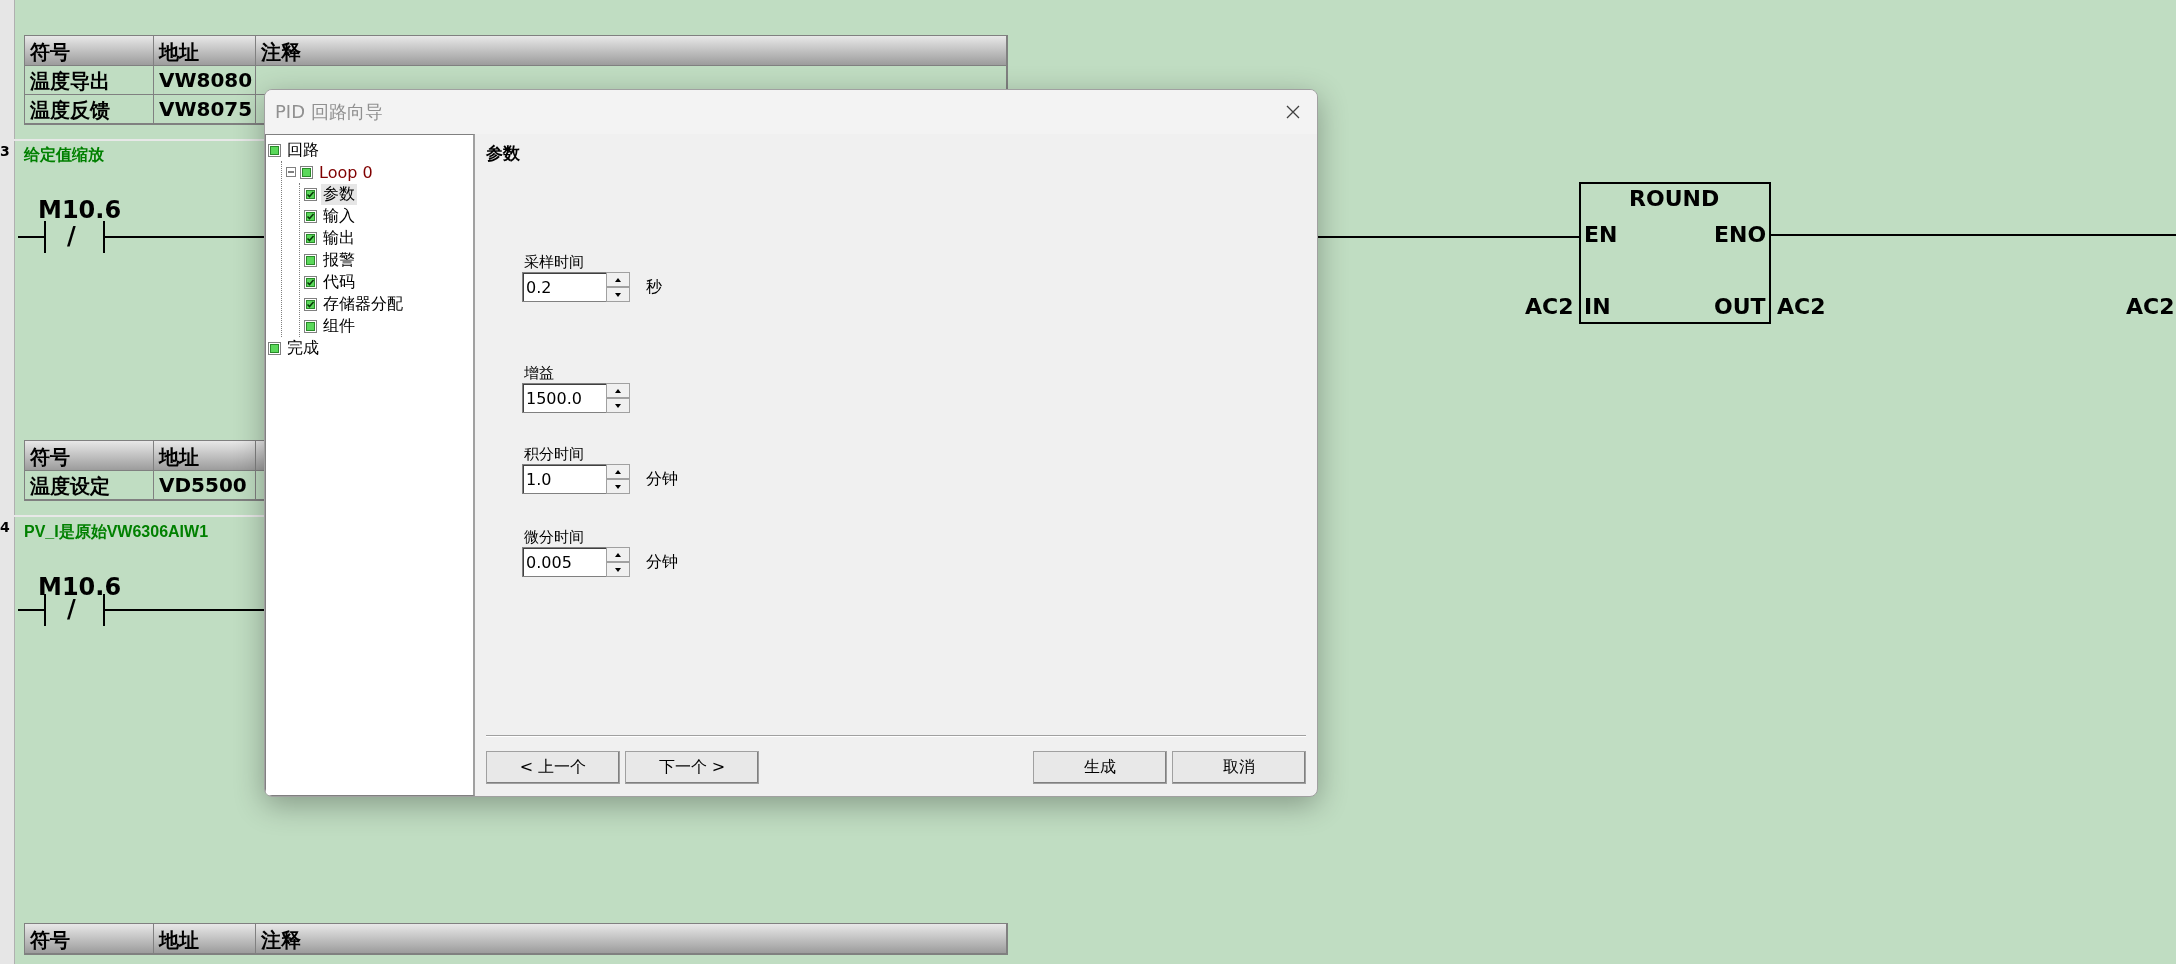  I want to click on tree-item: 存储器分配, so click(363, 304).